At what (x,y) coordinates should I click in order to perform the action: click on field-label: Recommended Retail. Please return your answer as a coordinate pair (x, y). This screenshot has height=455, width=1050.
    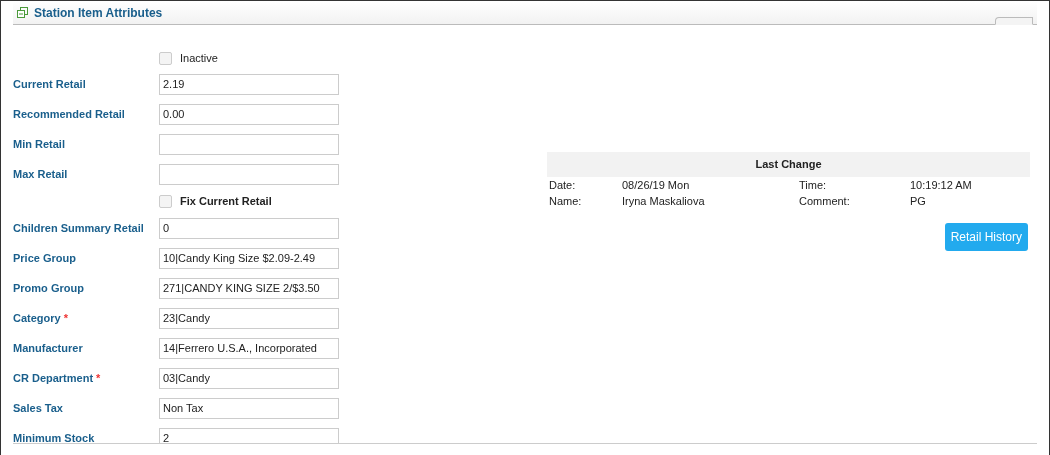
    Looking at the image, I should click on (69, 113).